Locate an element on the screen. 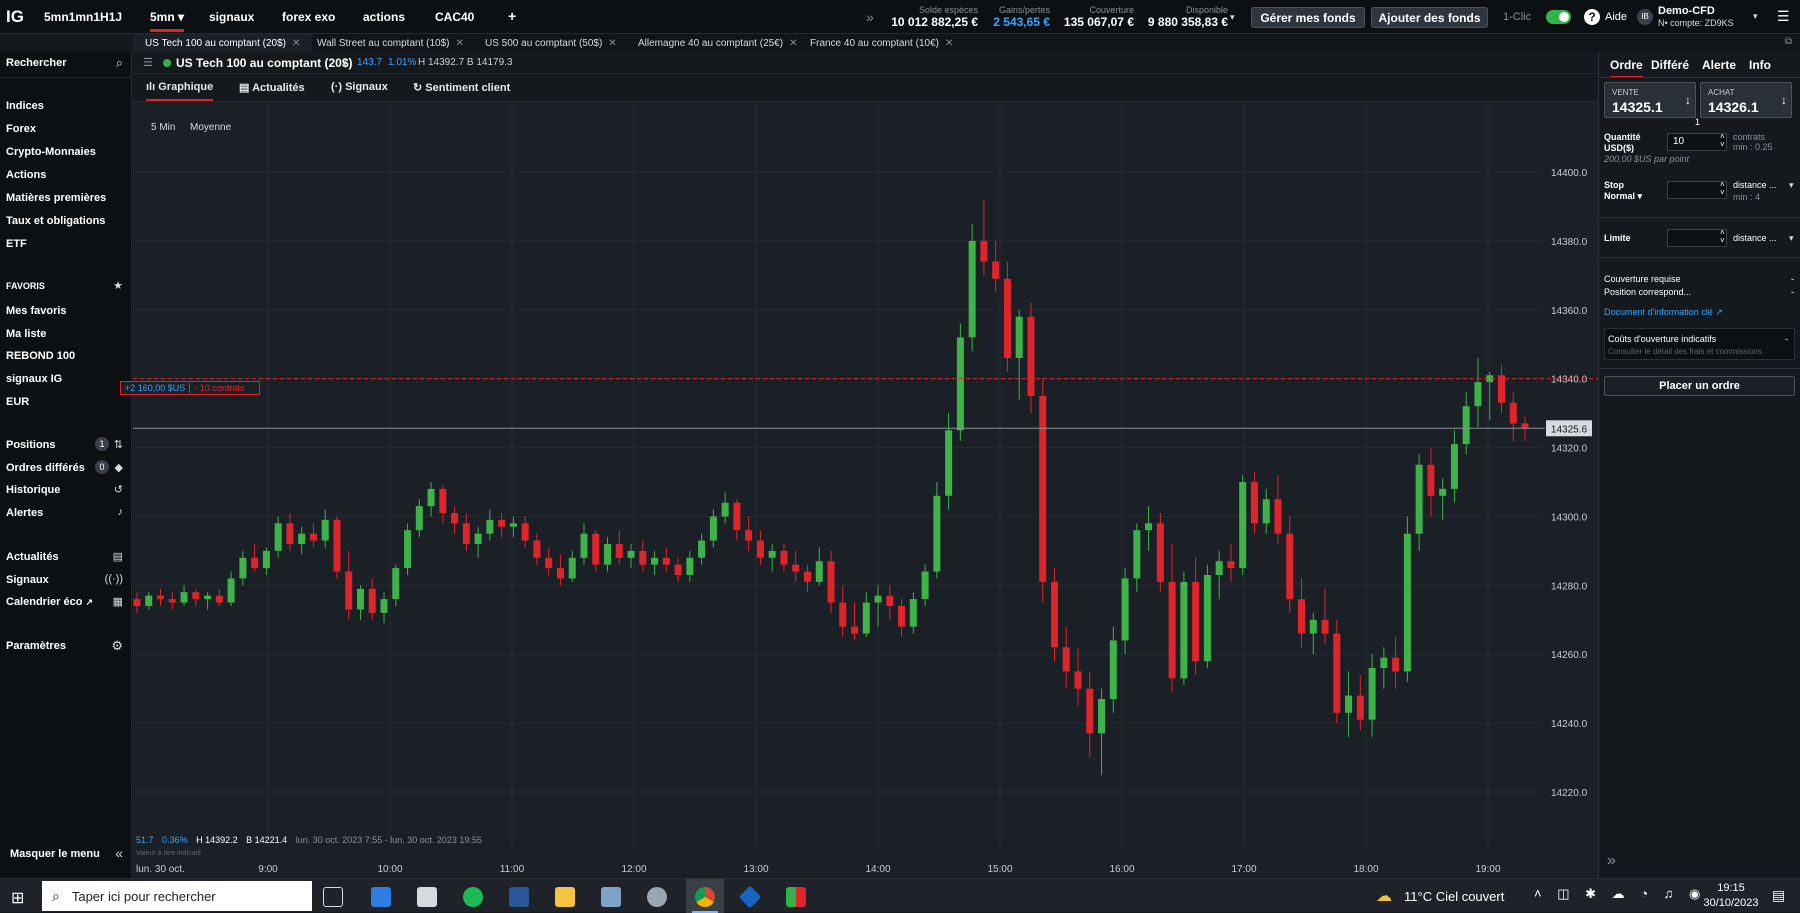 This screenshot has height=913, width=1800. one-click-toggle is located at coordinates (1558, 17).